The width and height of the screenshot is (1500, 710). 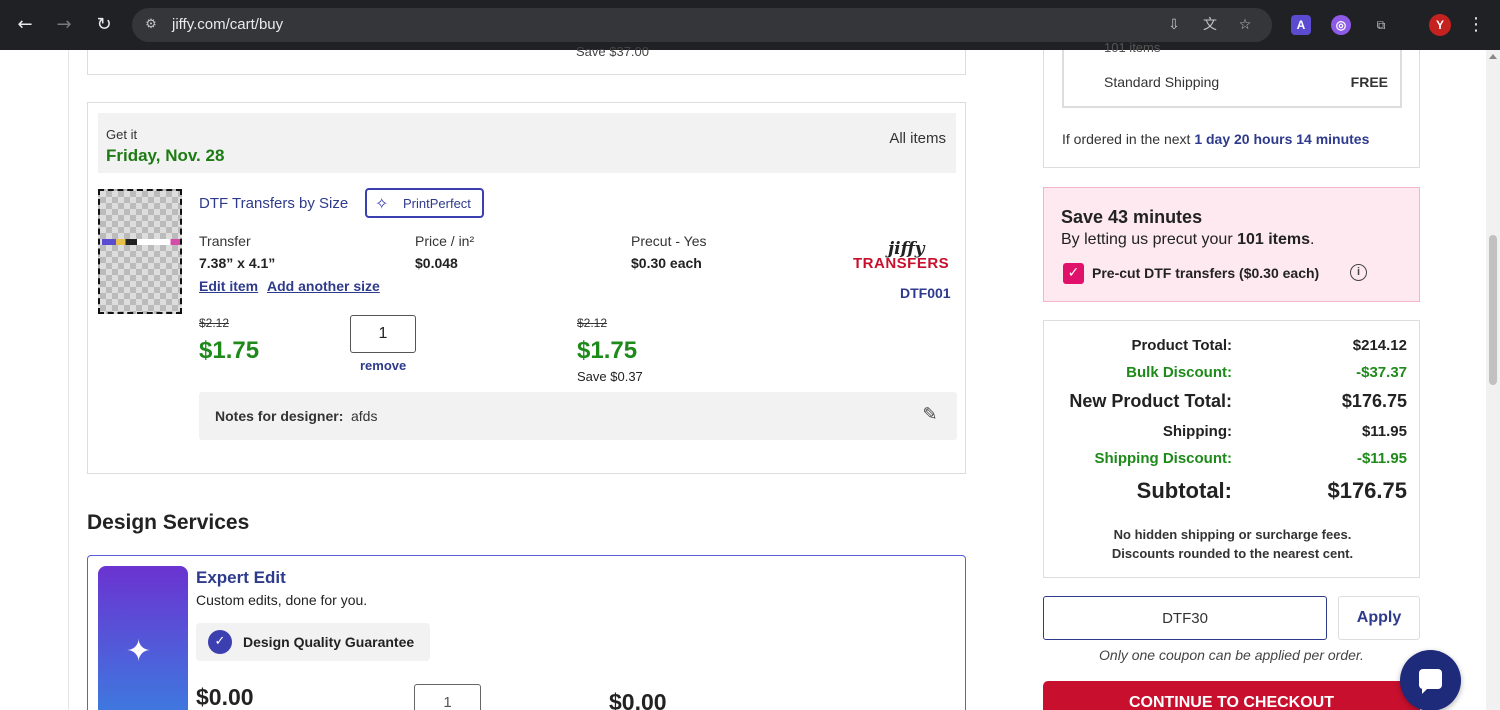 I want to click on subtotal-value: $176.75, so click(x=1367, y=490).